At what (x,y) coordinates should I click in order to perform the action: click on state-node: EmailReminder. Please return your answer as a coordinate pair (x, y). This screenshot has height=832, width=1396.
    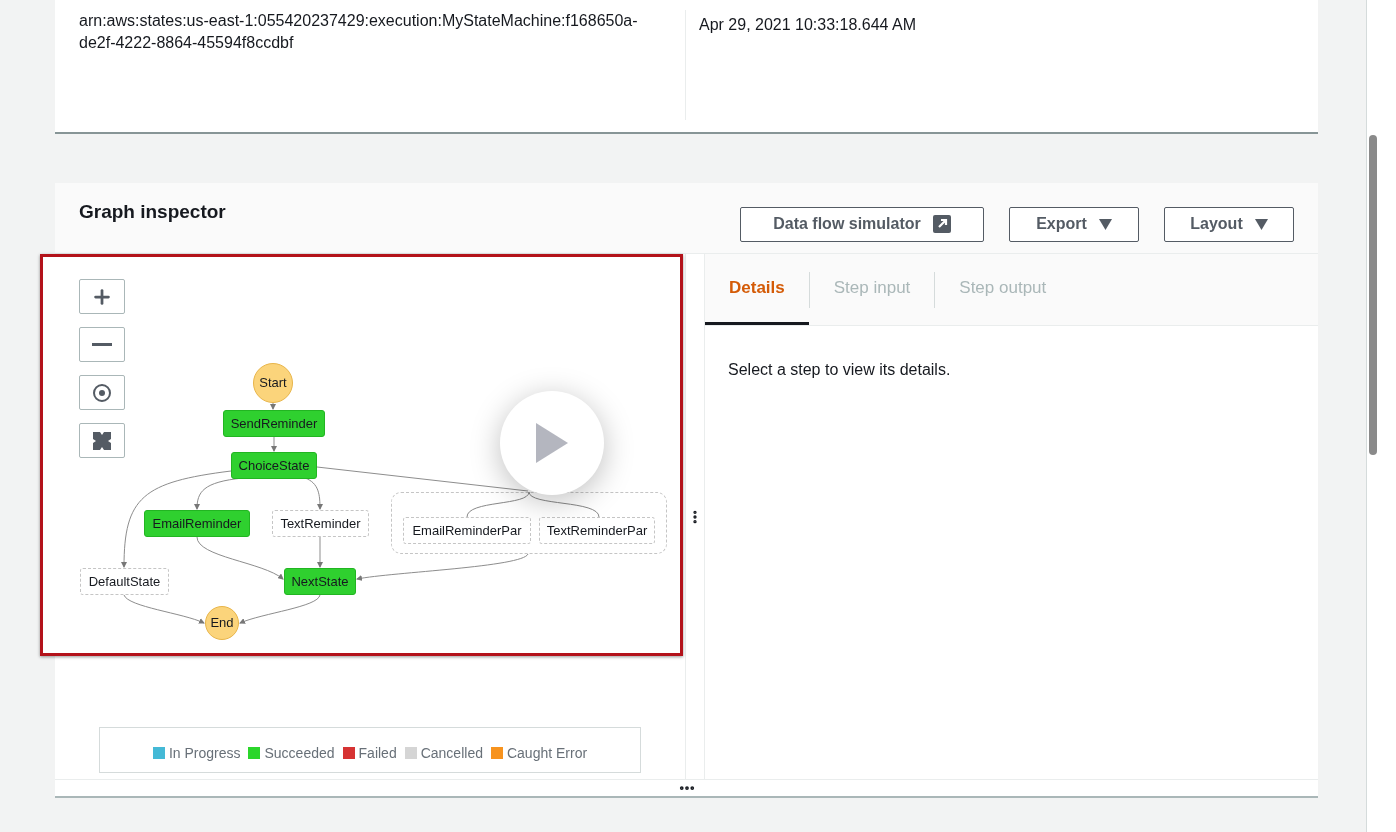
    Looking at the image, I should click on (197, 523).